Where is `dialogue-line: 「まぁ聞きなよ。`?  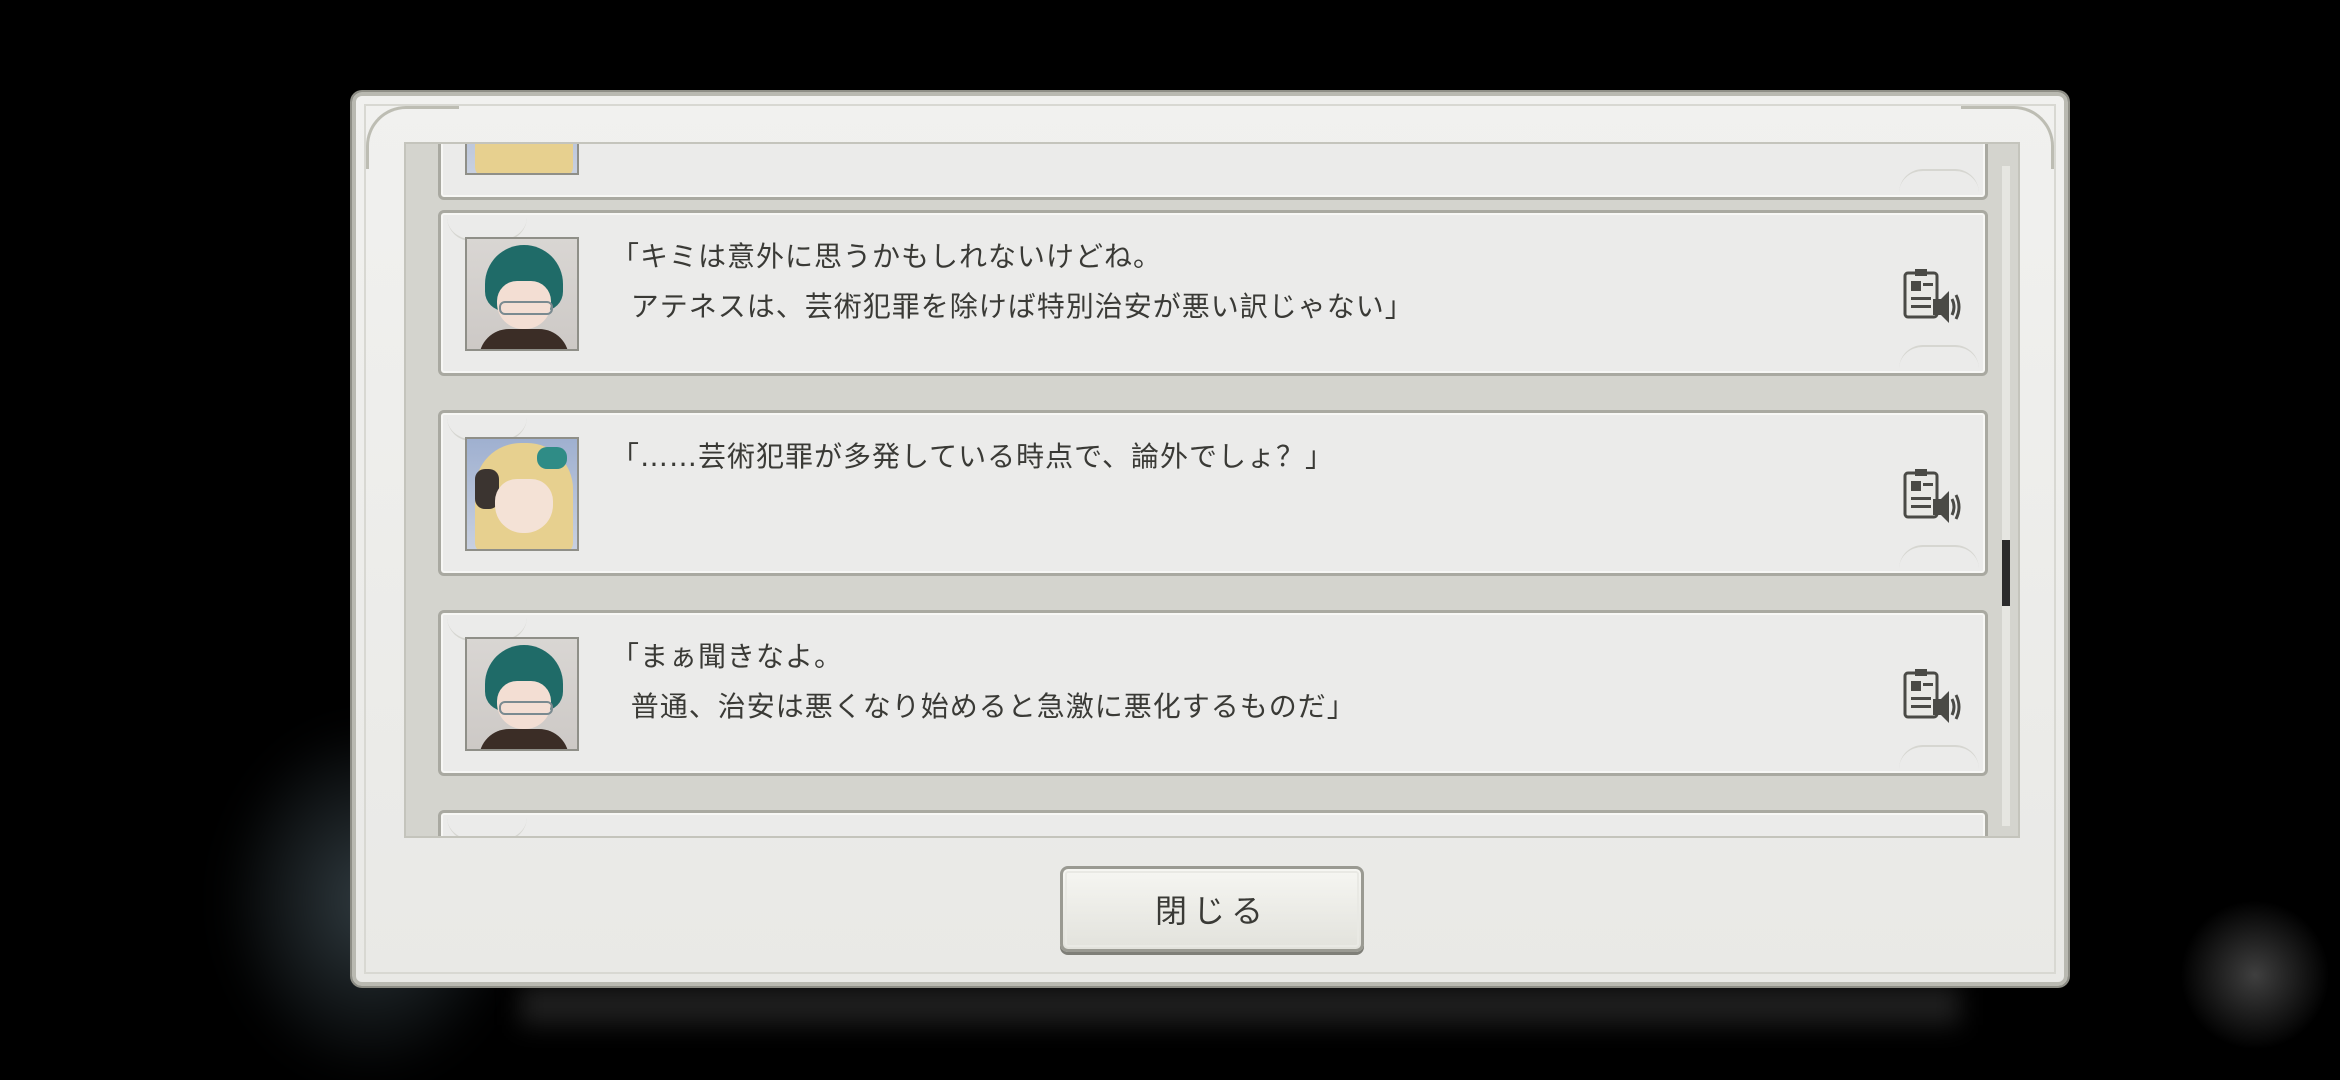 dialogue-line: 「まぁ聞きなよ。 is located at coordinates (727, 656).